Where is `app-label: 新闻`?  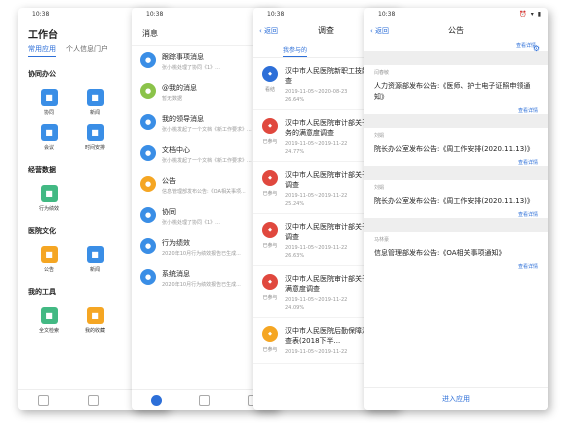
app-label: 新闻 is located at coordinates (94, 113).